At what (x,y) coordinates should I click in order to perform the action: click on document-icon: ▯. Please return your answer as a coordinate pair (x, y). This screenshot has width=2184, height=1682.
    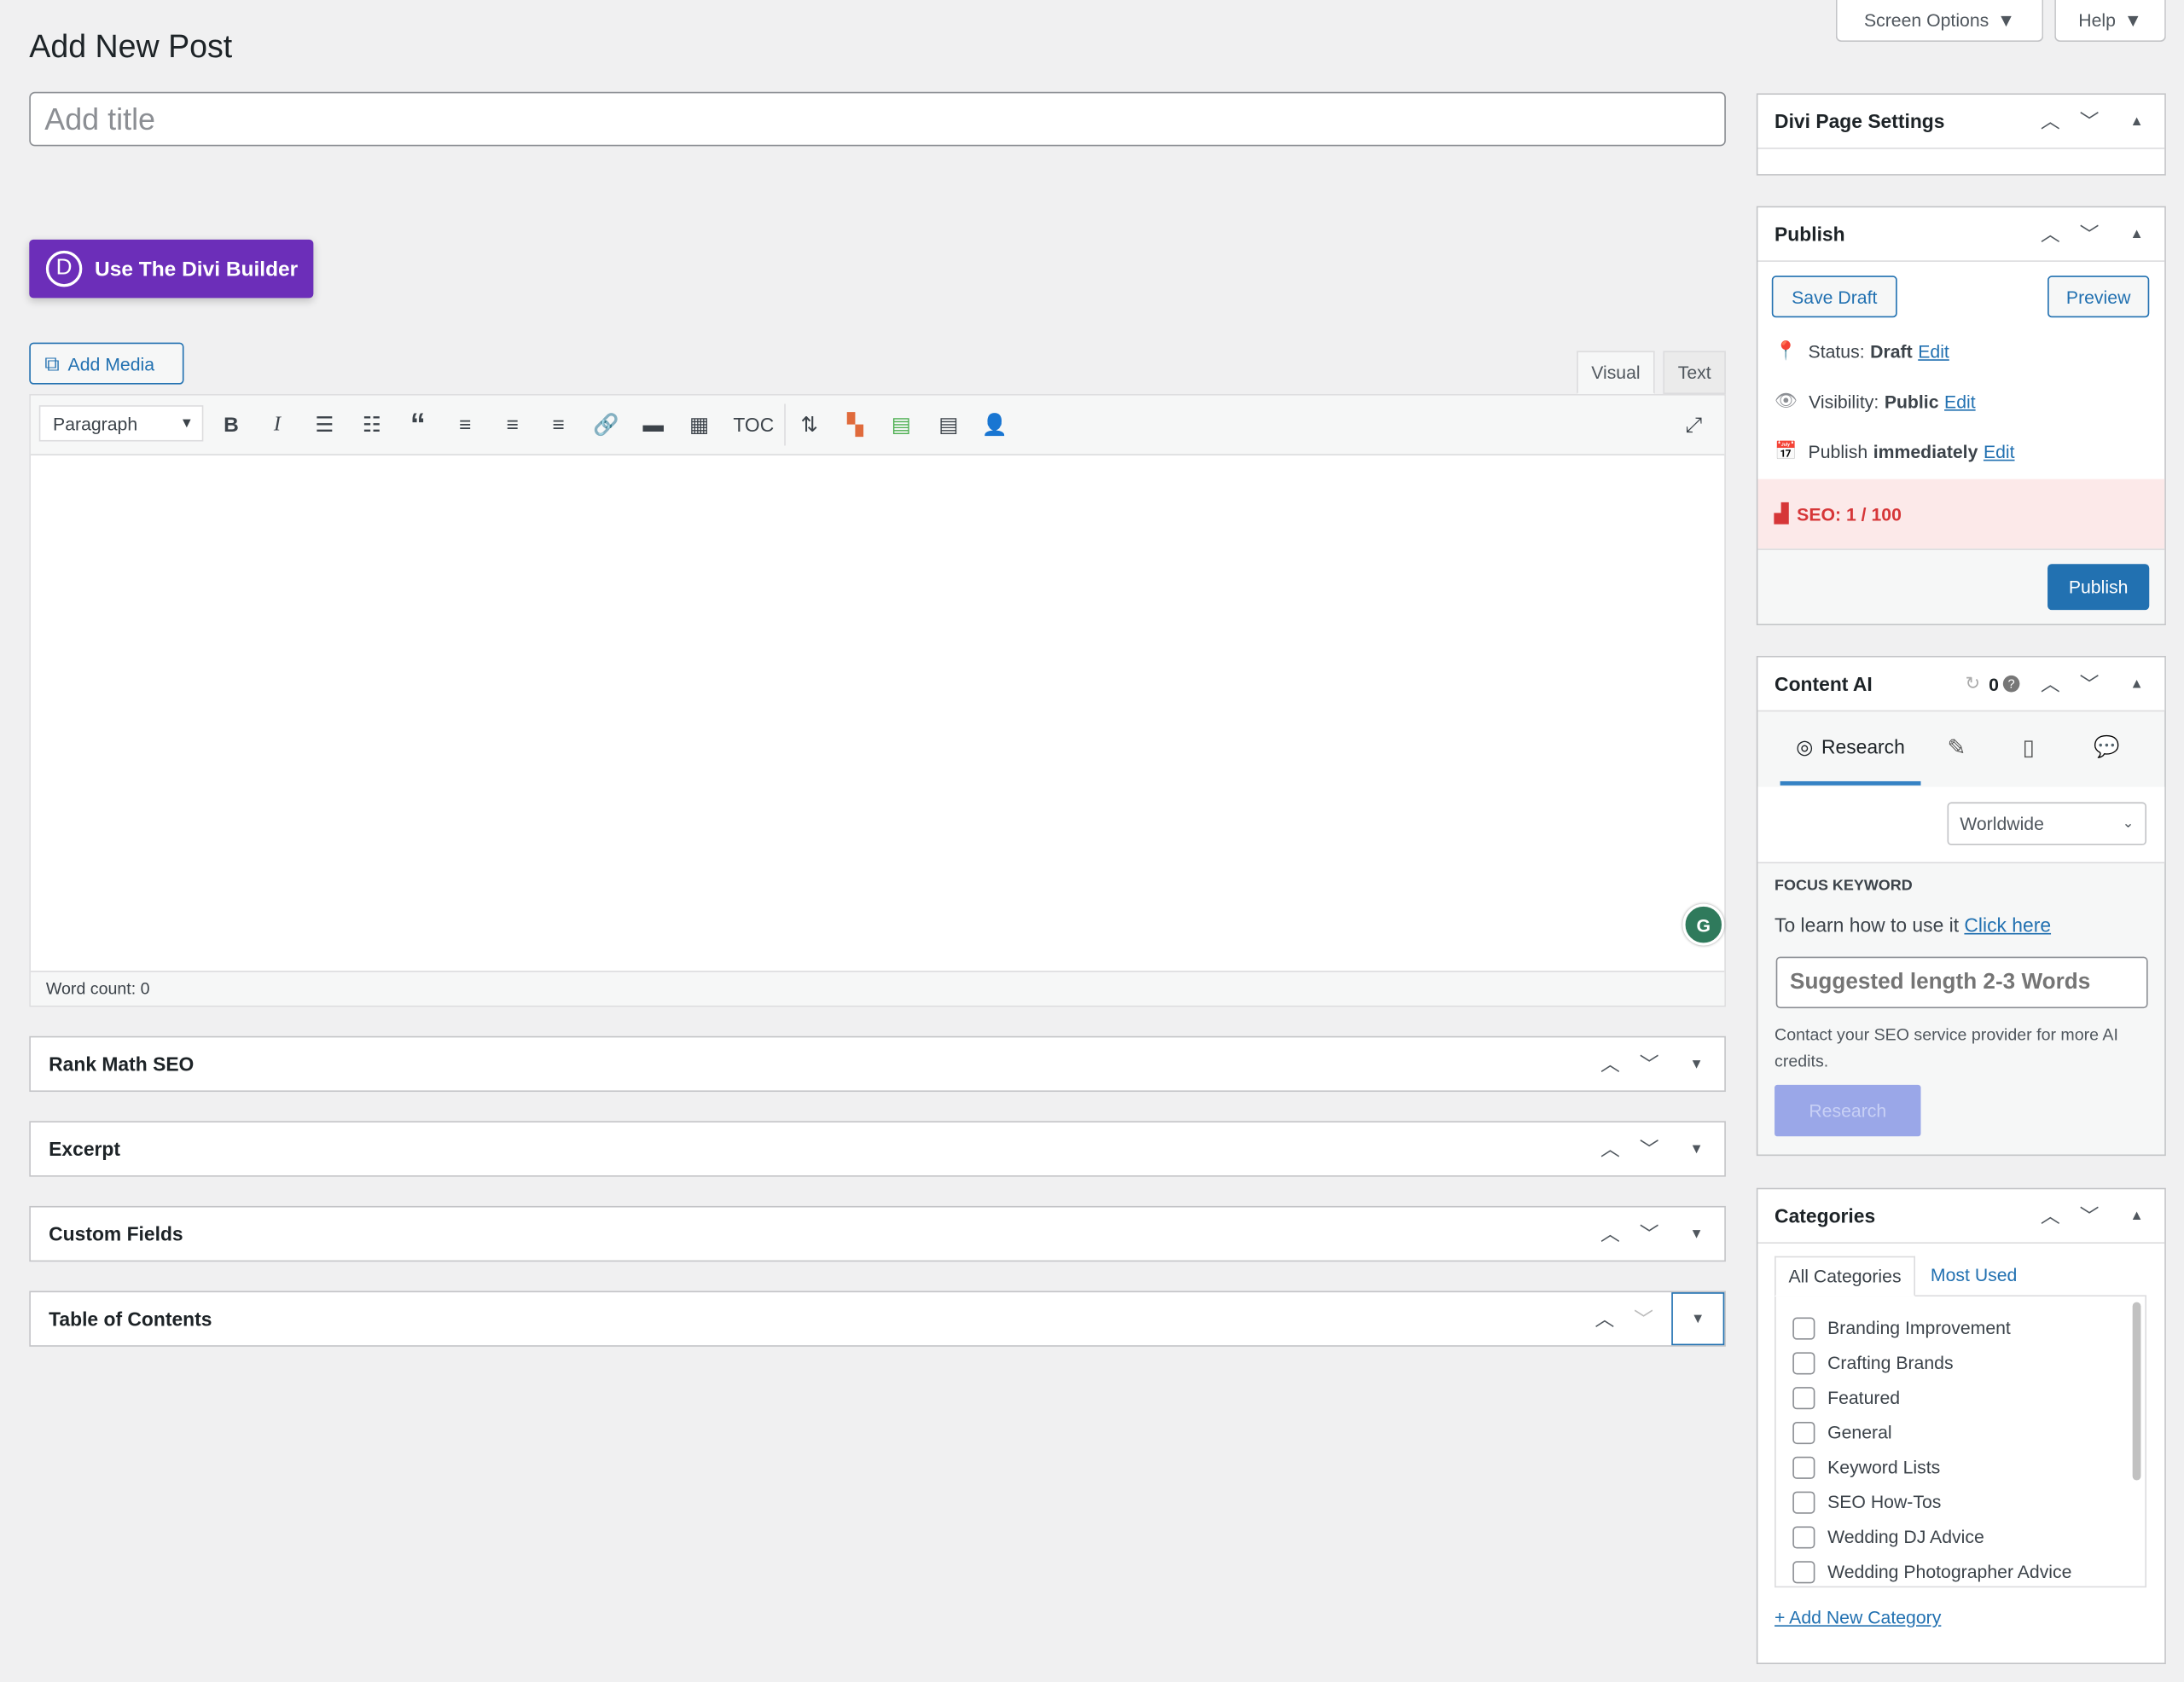
    Looking at the image, I should click on (2029, 748).